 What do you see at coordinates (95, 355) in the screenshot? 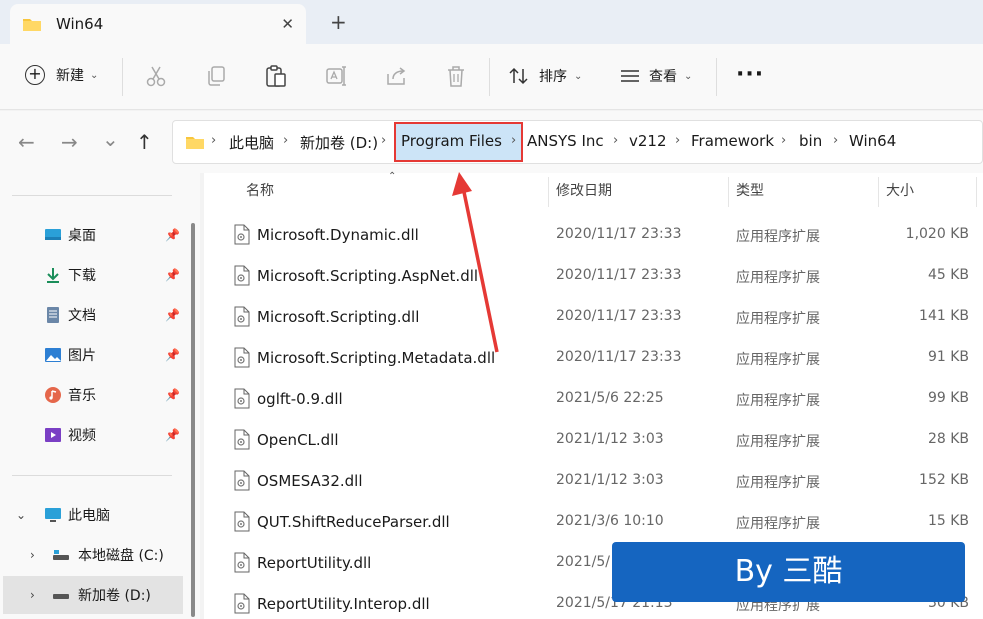
I see `sidebar-item-pictures: 图片 📌` at bounding box center [95, 355].